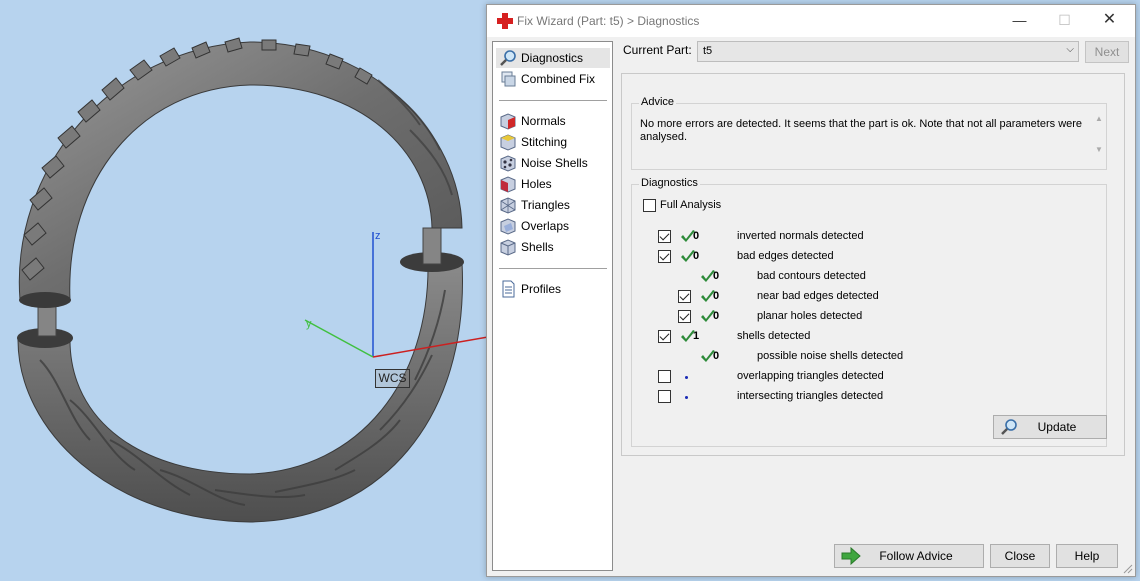  I want to click on triangles-cube-icon, so click(508, 205).